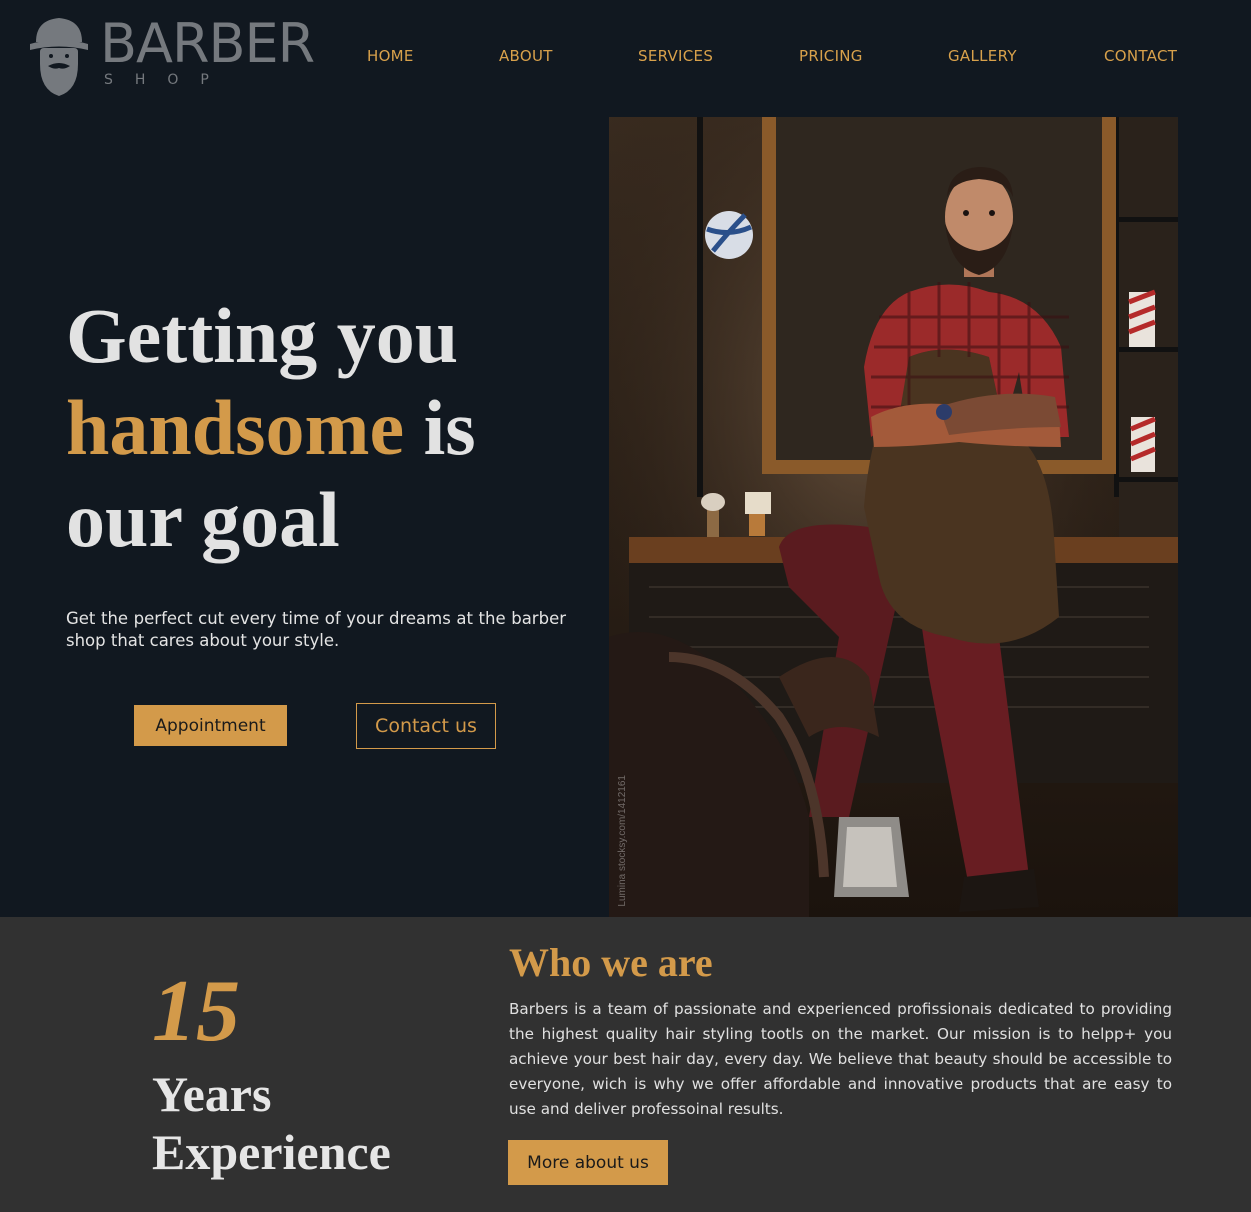  Describe the element at coordinates (611, 962) in the screenshot. I see `who-we-are-title: Who we are` at that location.